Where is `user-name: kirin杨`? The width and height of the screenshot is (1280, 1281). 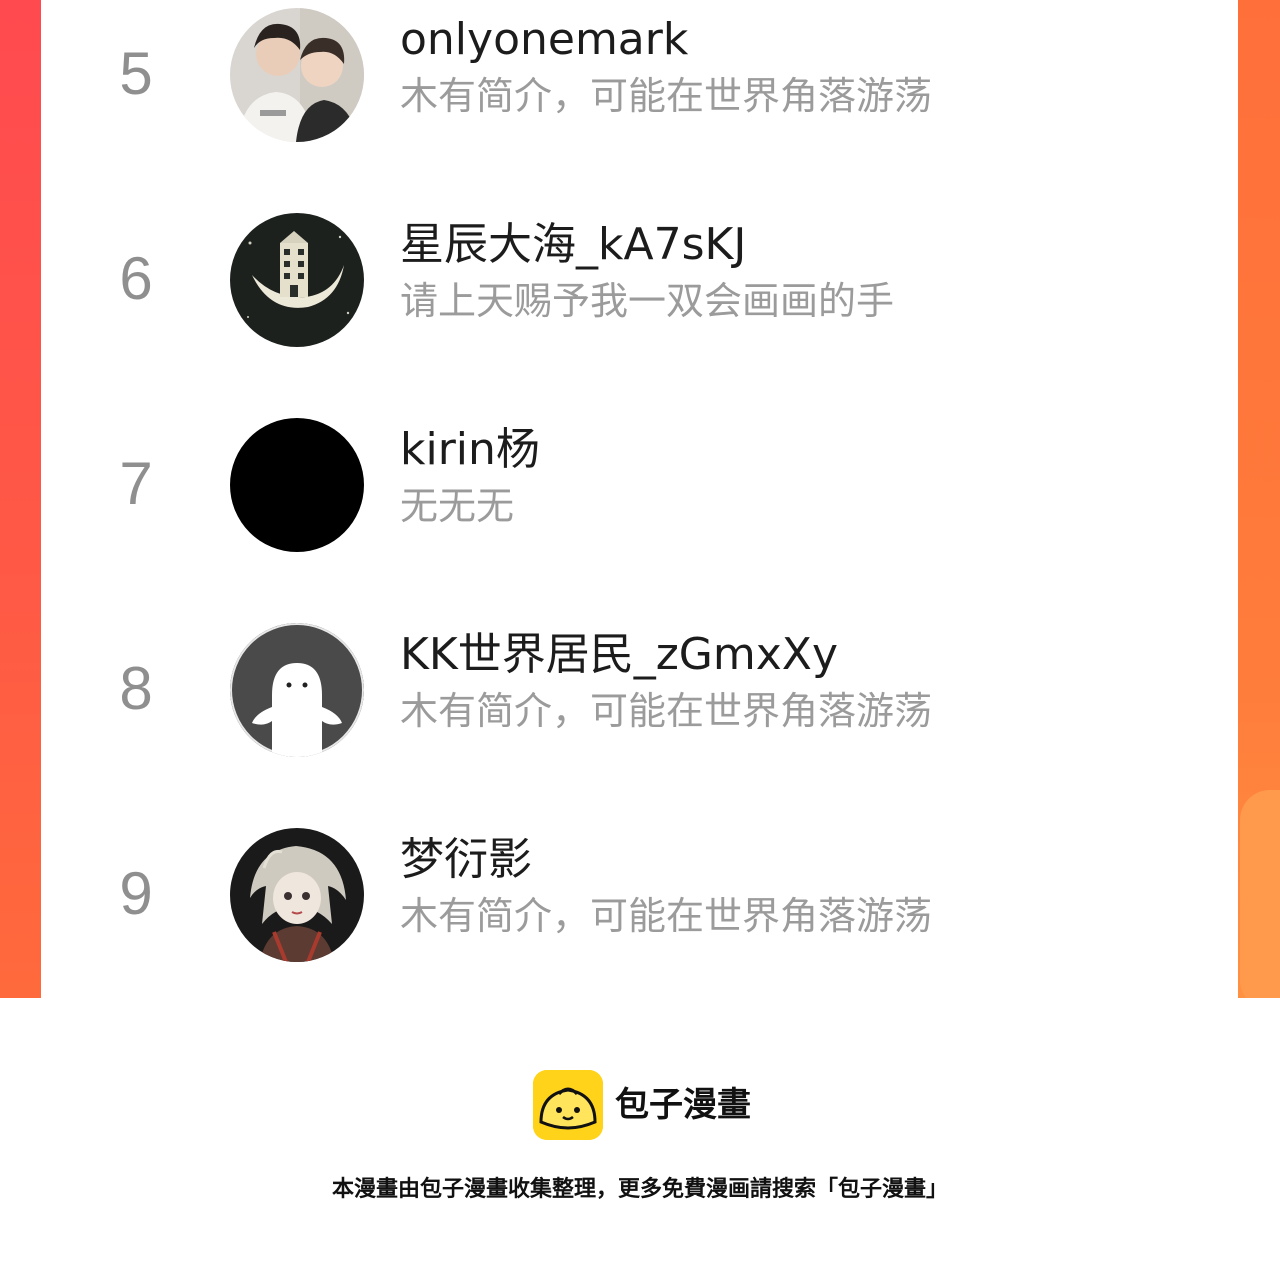 user-name: kirin杨 is located at coordinates (470, 450).